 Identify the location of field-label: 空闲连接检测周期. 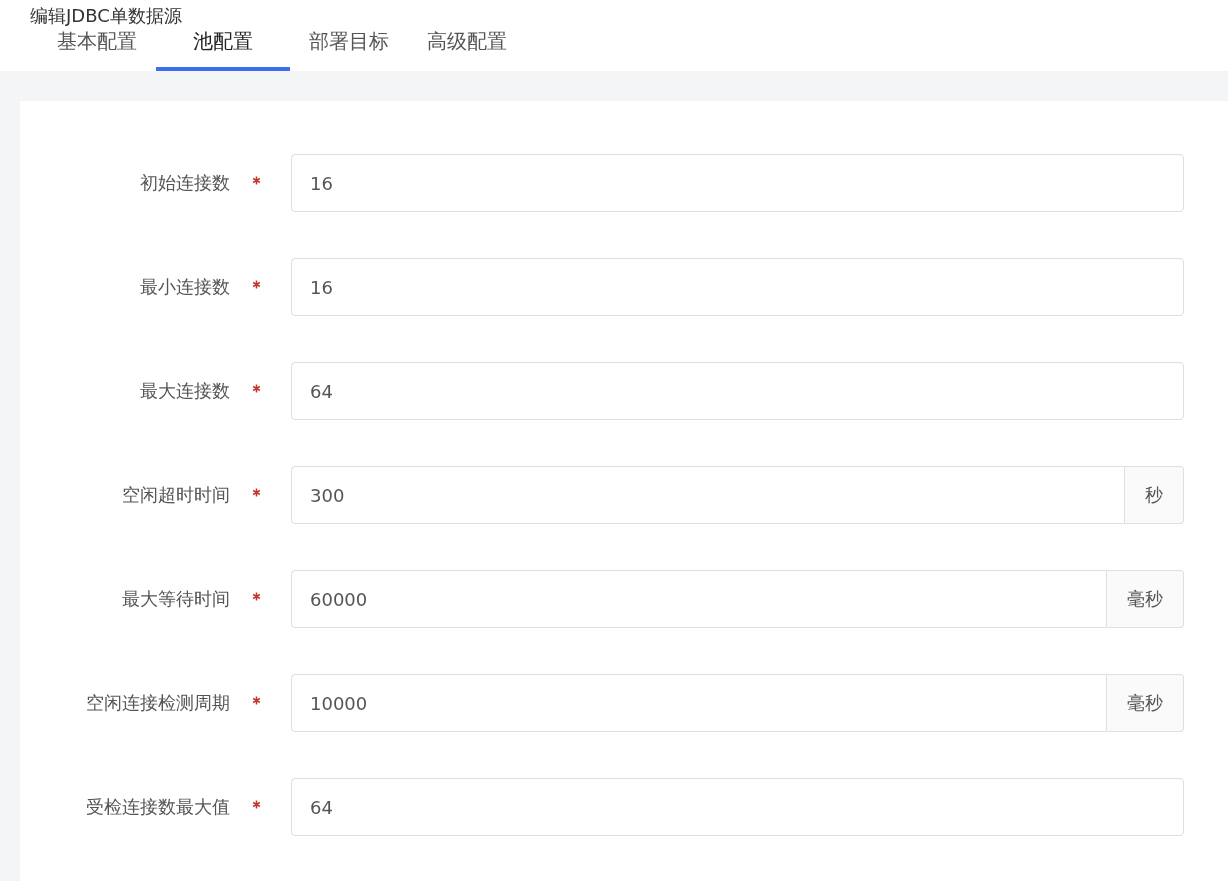
(158, 702).